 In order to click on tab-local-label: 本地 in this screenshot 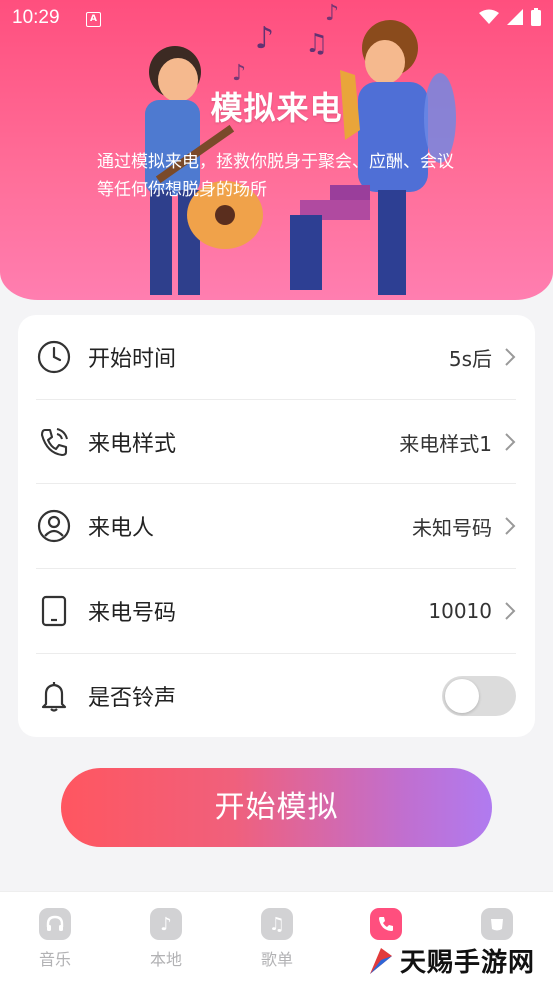, I will do `click(165, 959)`.